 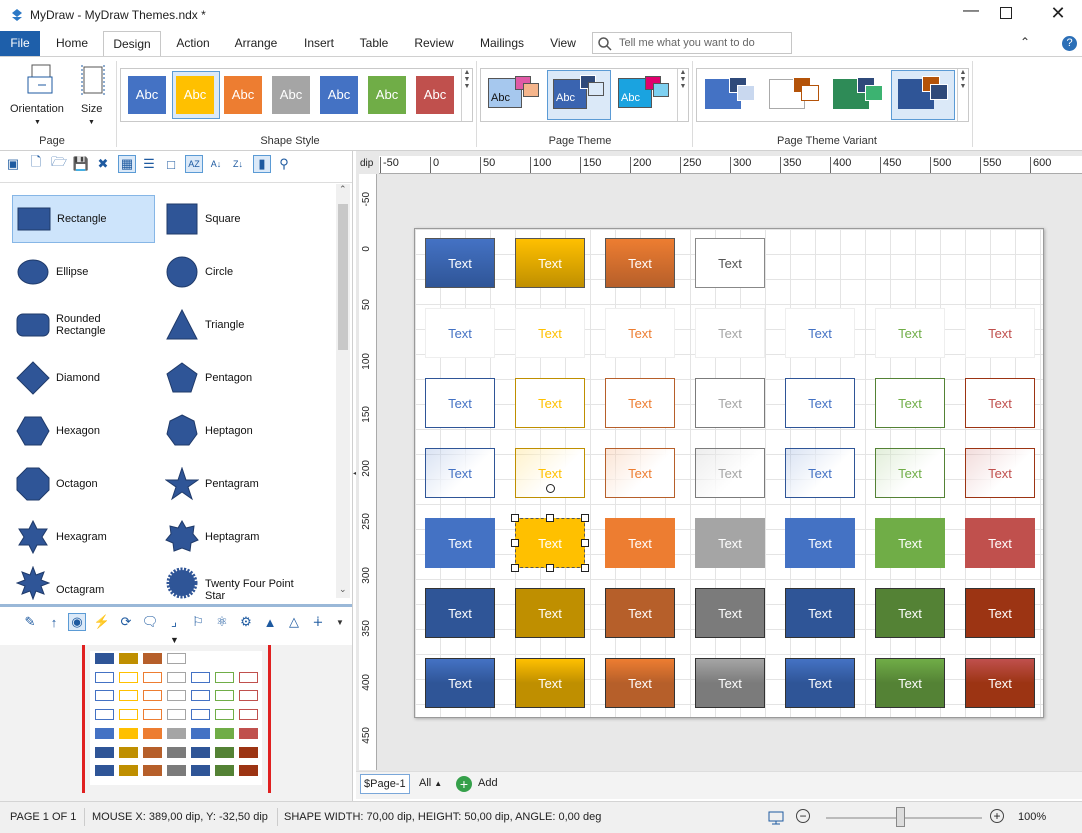 What do you see at coordinates (231, 537) in the screenshot?
I see `shape-item-heptagram: Heptagram` at bounding box center [231, 537].